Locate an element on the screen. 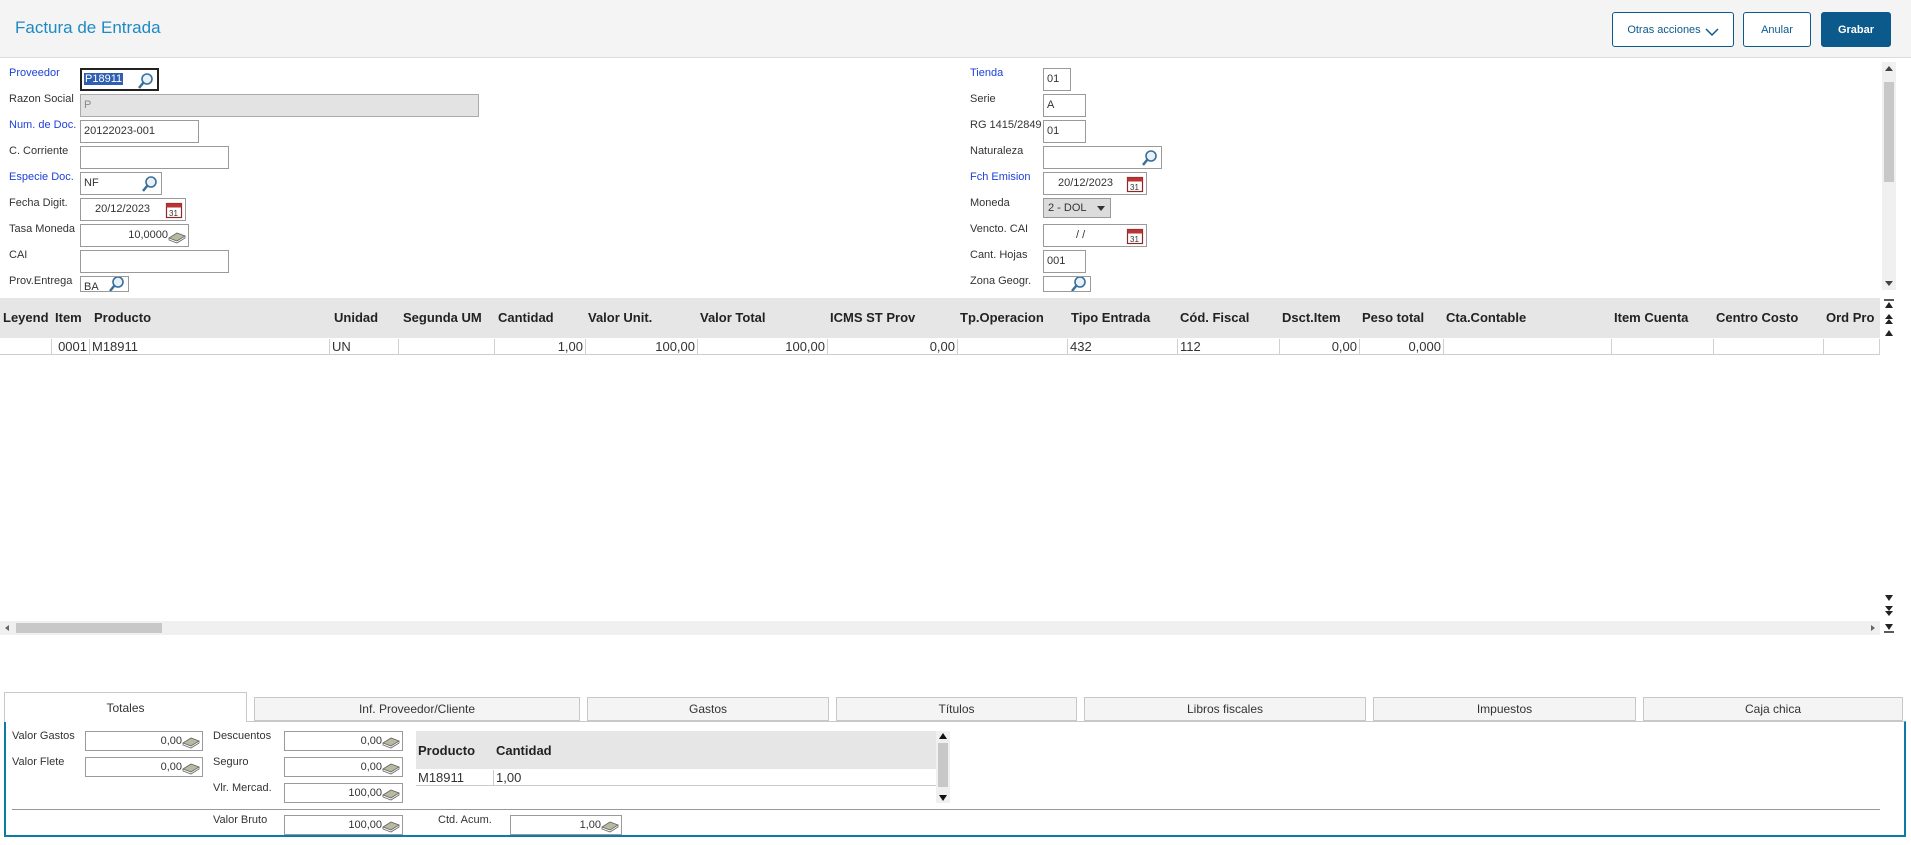  tab-titles: Títulos is located at coordinates (956, 709).